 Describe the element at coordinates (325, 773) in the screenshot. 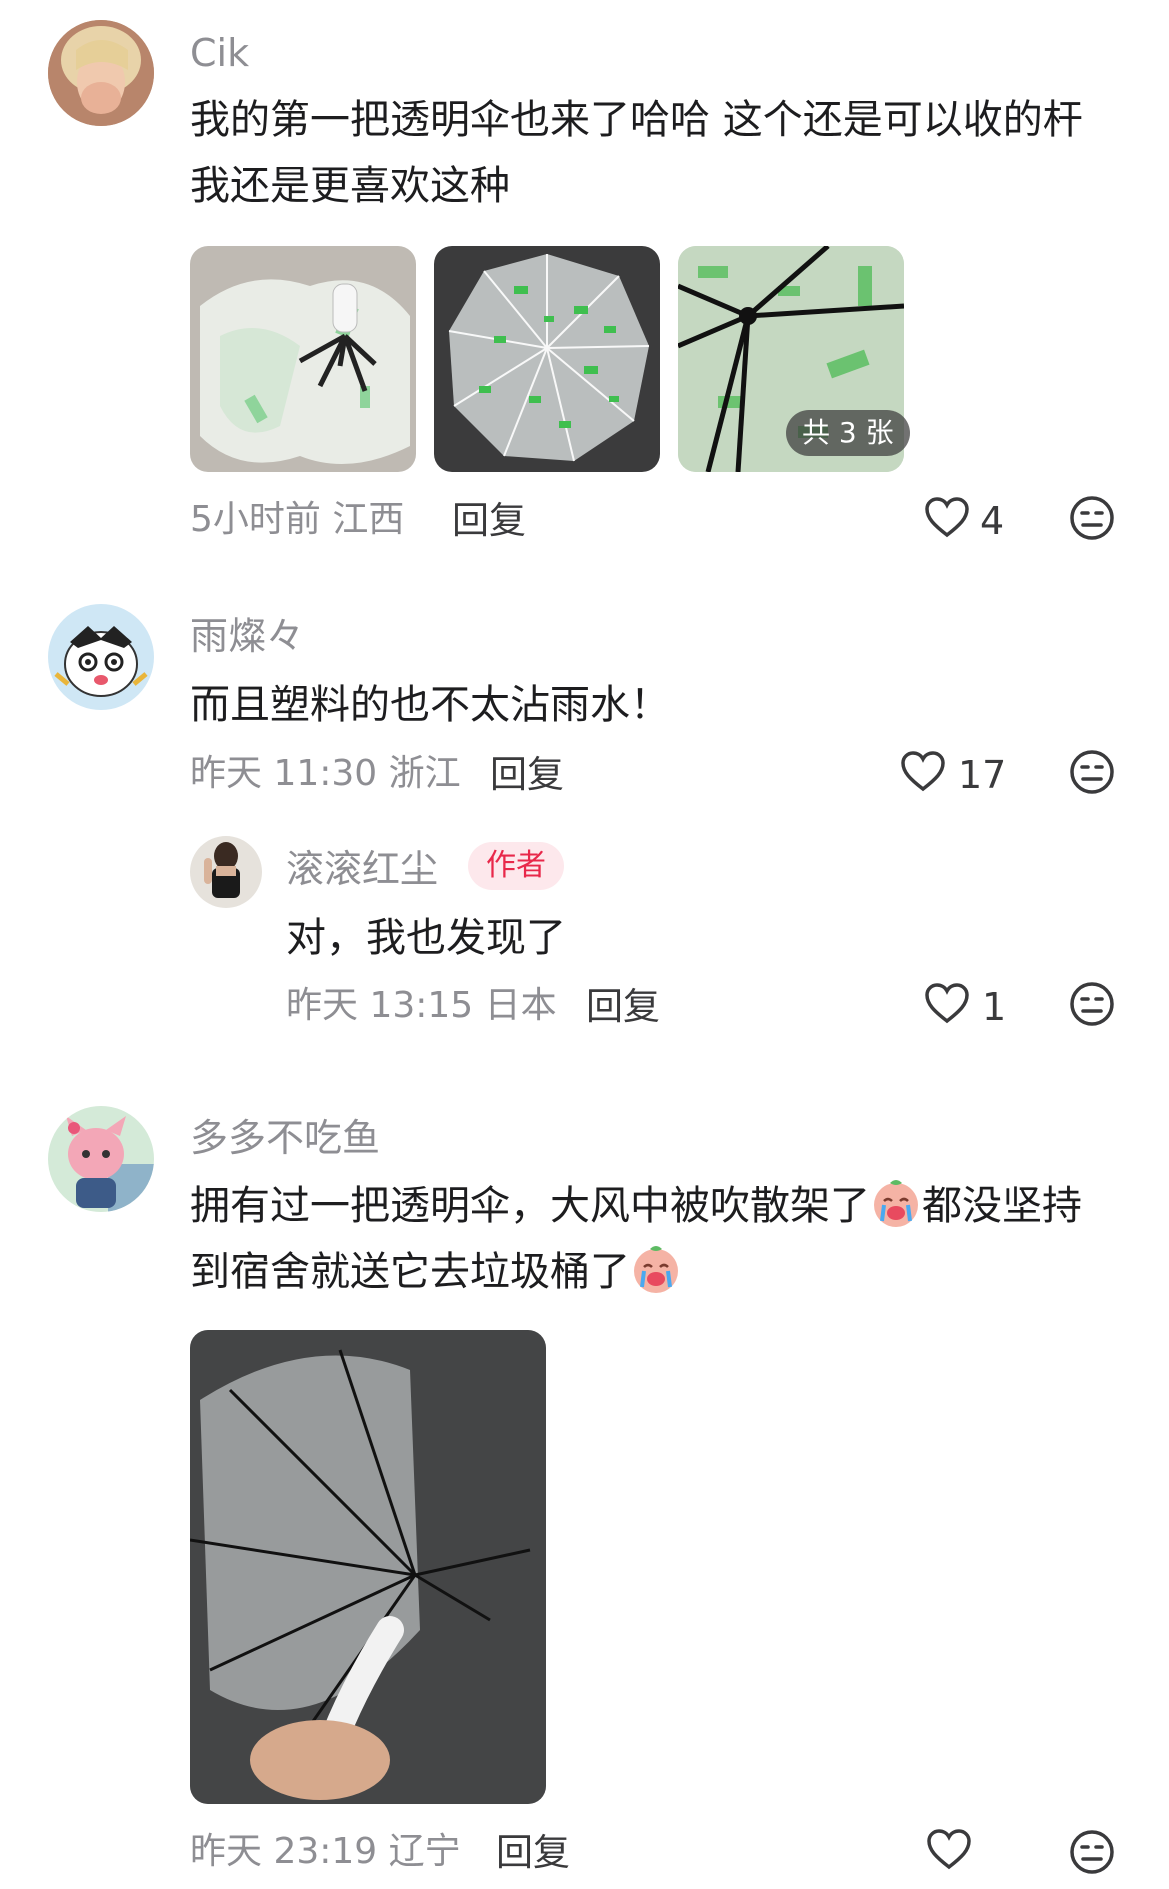

I see `comment-meta: 昨天 11:30 浙江` at that location.